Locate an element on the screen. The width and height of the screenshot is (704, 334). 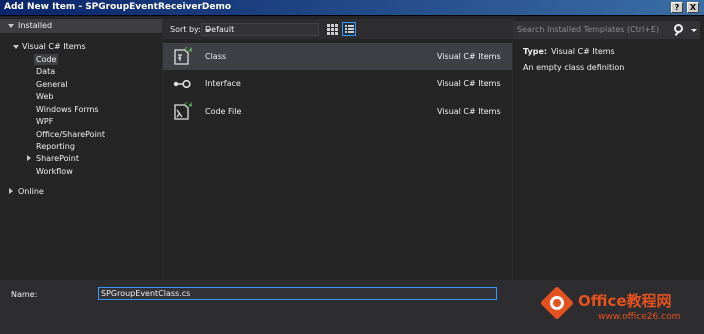
tree-item-wpf: WPF is located at coordinates (44, 121).